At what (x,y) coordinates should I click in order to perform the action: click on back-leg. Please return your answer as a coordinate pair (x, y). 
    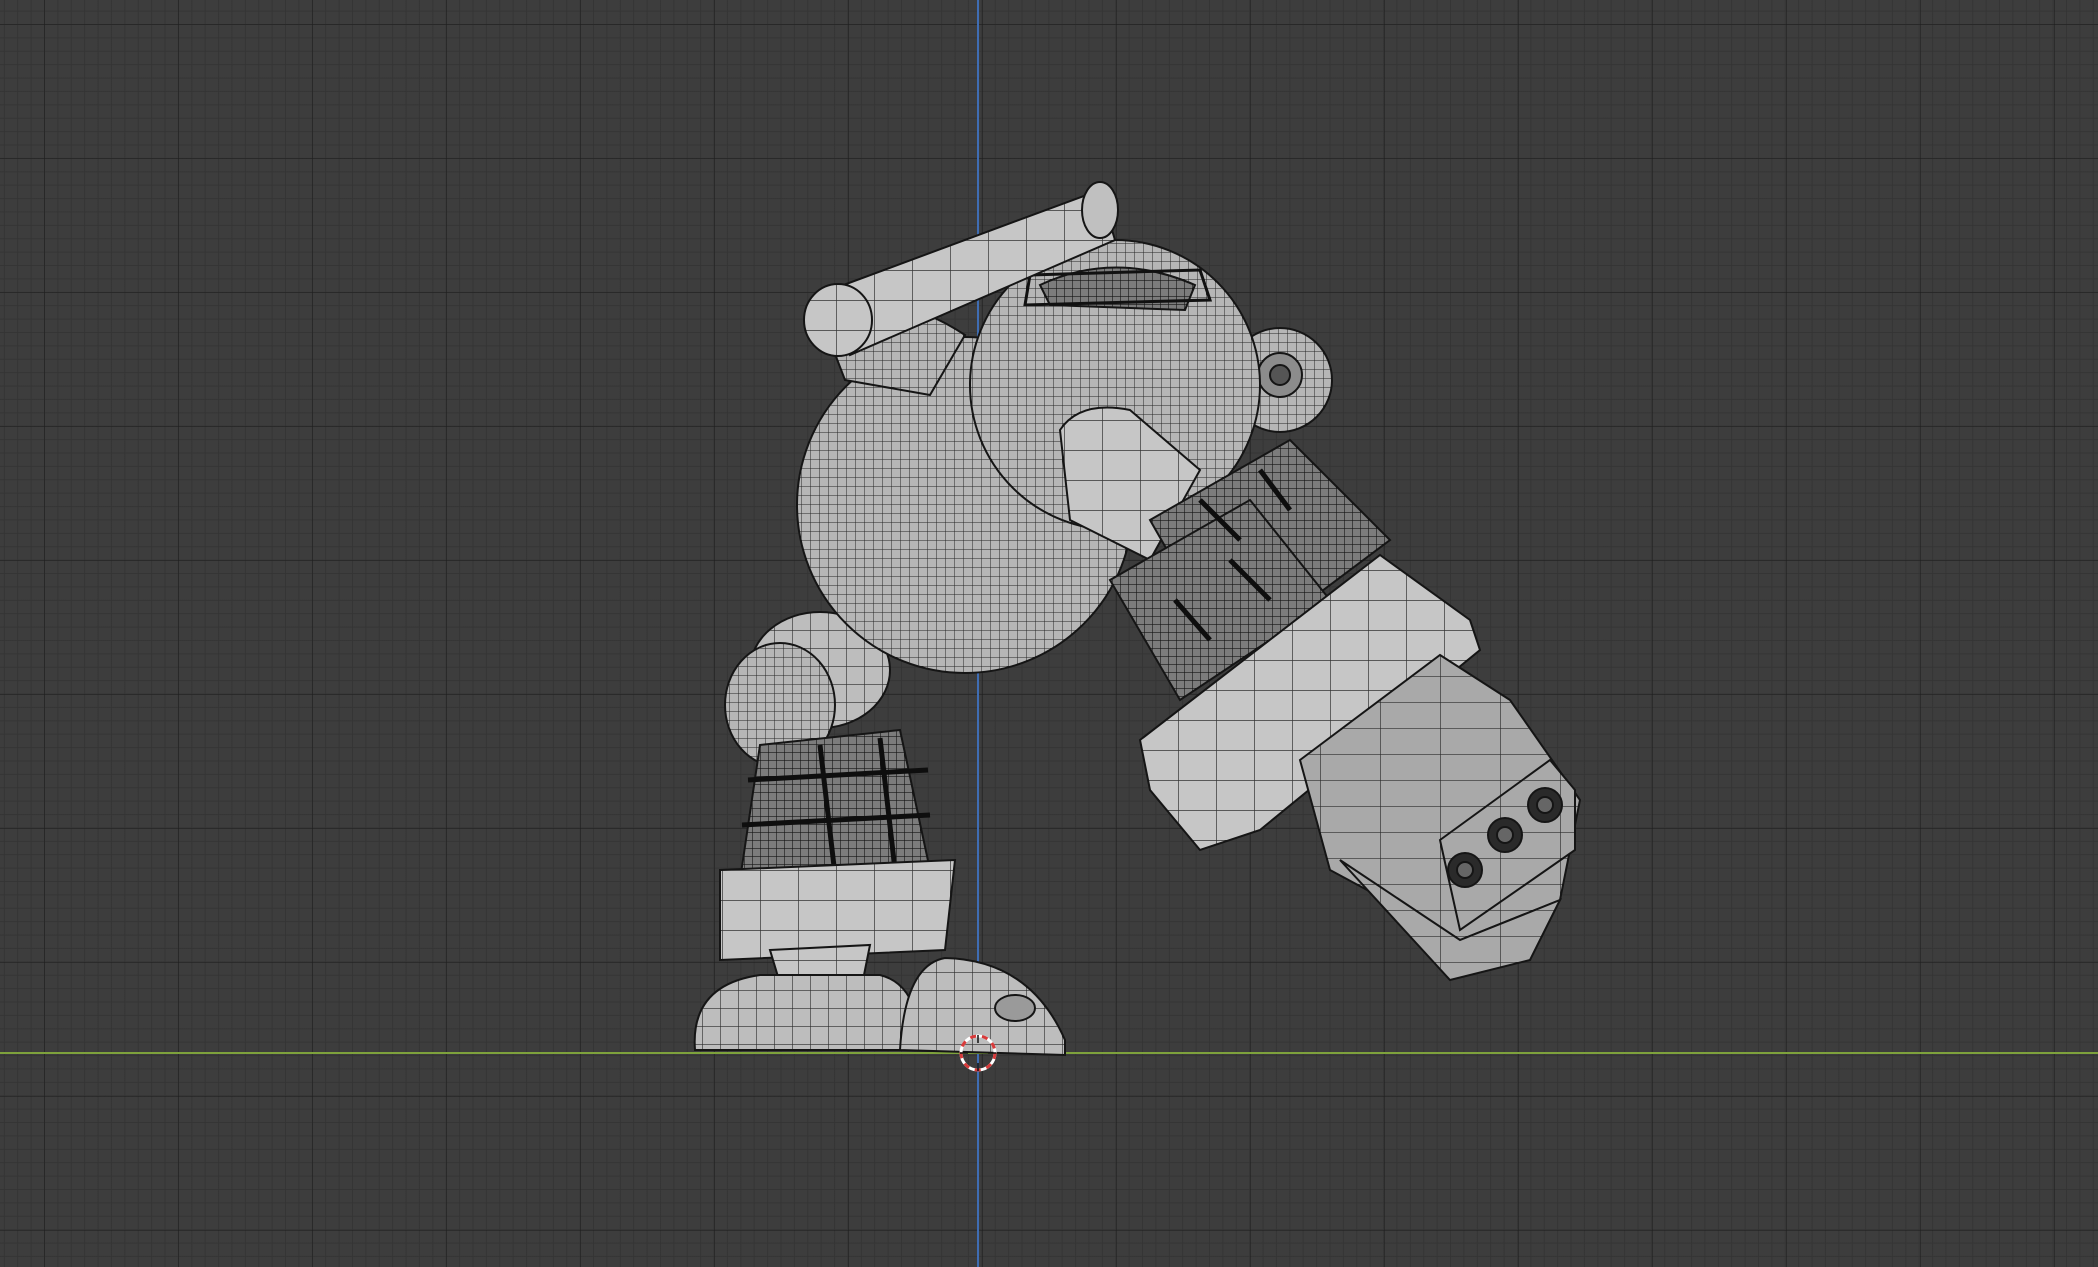
    Looking at the image, I should click on (879, 834).